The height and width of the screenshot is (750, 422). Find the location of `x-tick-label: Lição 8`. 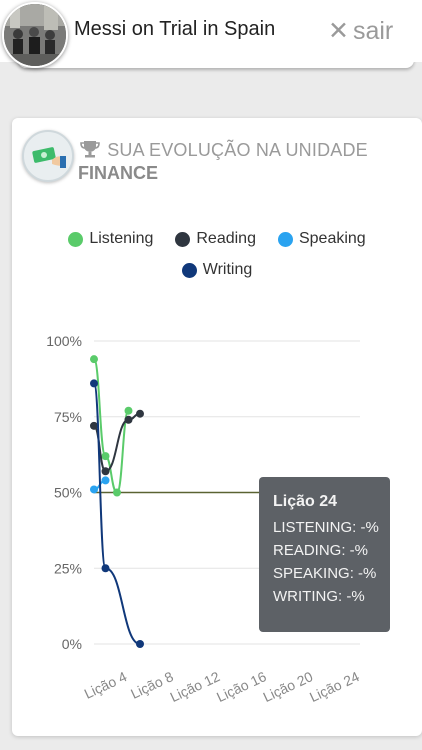

x-tick-label: Lição 8 is located at coordinates (152, 685).